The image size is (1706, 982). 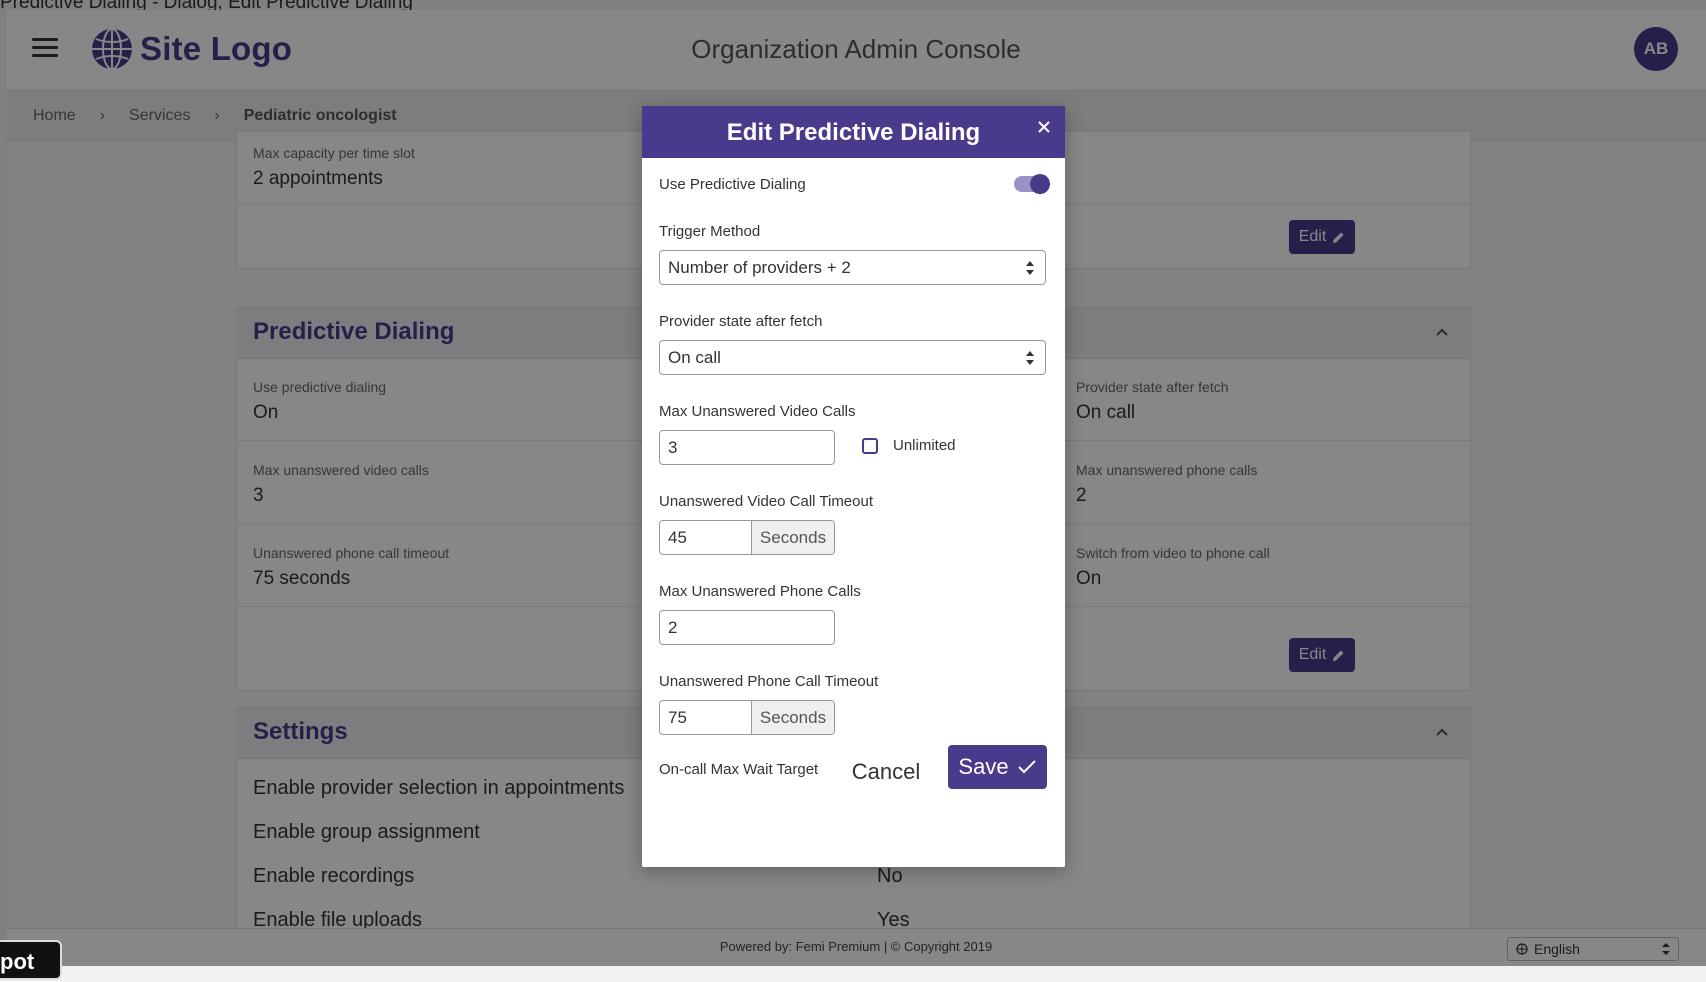 I want to click on video-timeout-label: Unanswered Video Call Timeout, so click(x=766, y=501).